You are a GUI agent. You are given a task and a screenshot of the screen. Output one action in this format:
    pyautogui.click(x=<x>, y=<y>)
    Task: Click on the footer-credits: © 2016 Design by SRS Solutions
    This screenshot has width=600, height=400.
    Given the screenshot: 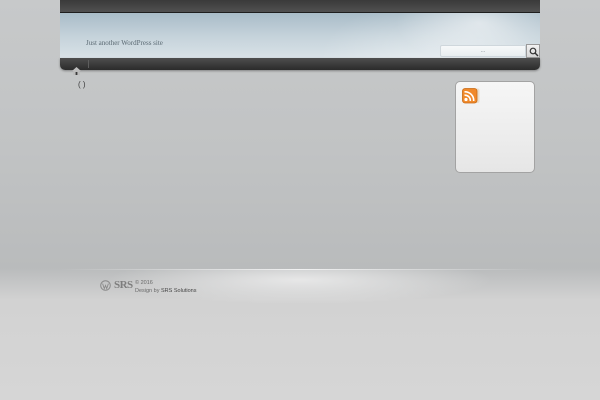 What is the action you would take?
    pyautogui.click(x=165, y=287)
    